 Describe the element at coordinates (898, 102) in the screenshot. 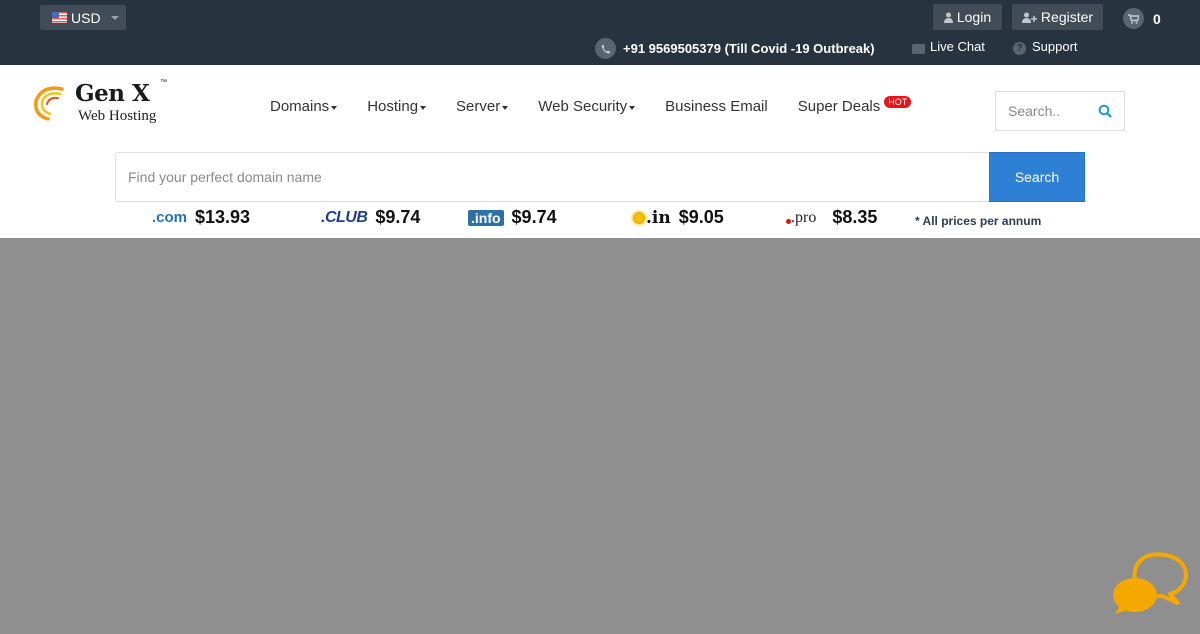

I see `hot-badge: HOT` at that location.